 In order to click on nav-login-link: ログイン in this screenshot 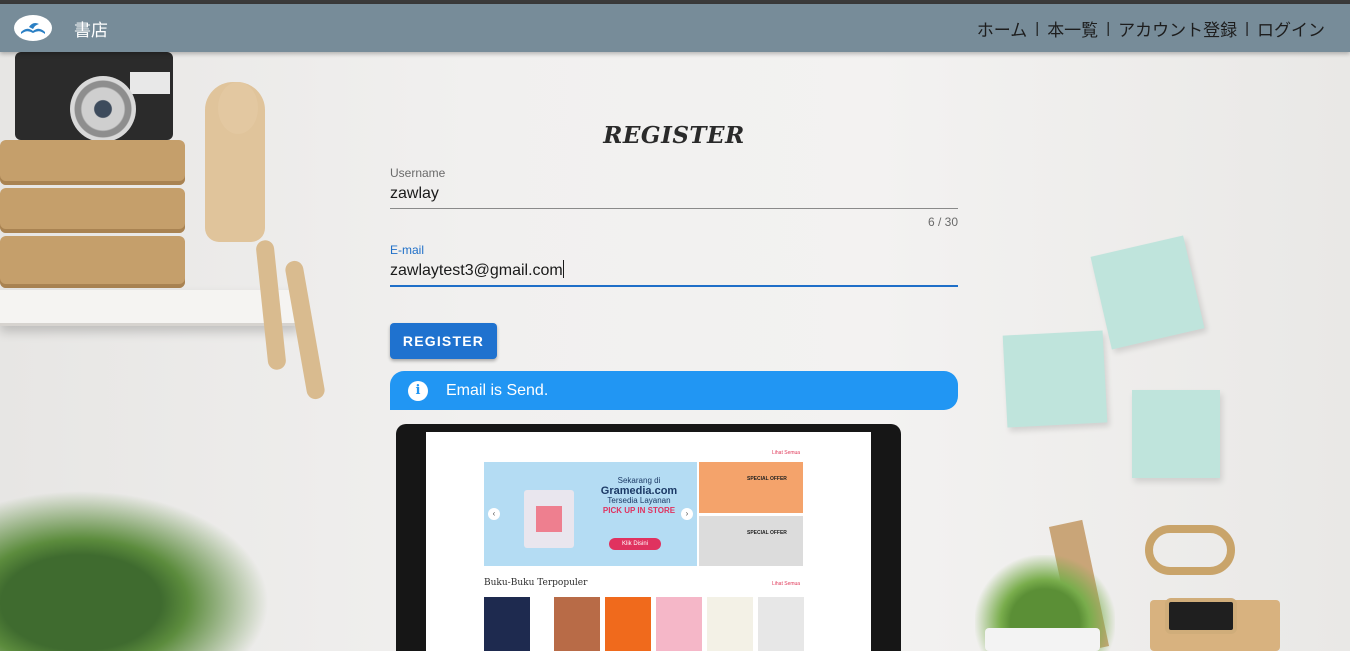, I will do `click(1291, 28)`.